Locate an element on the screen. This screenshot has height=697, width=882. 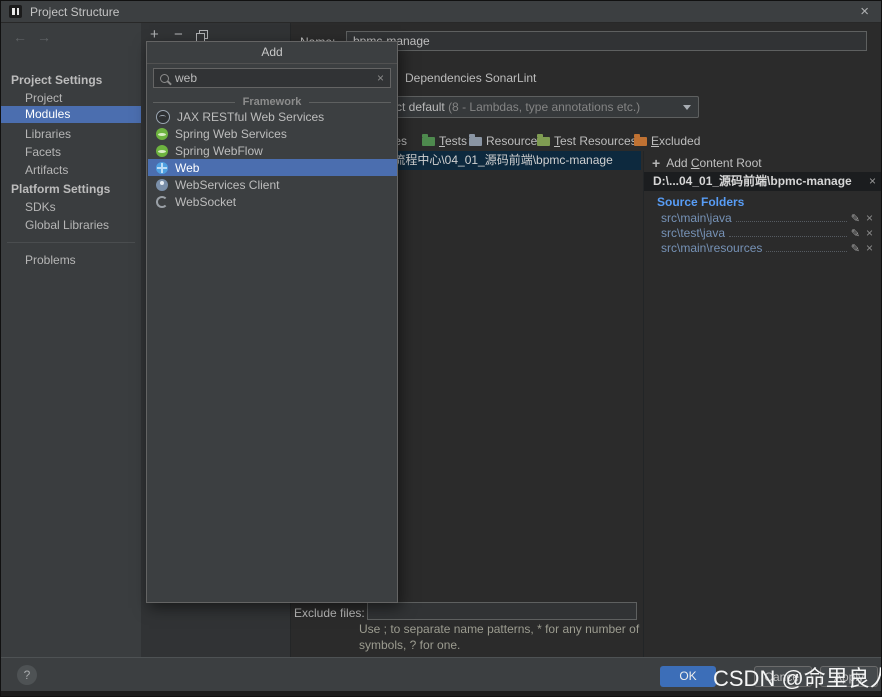
web-facet-icon is located at coordinates (162, 167).